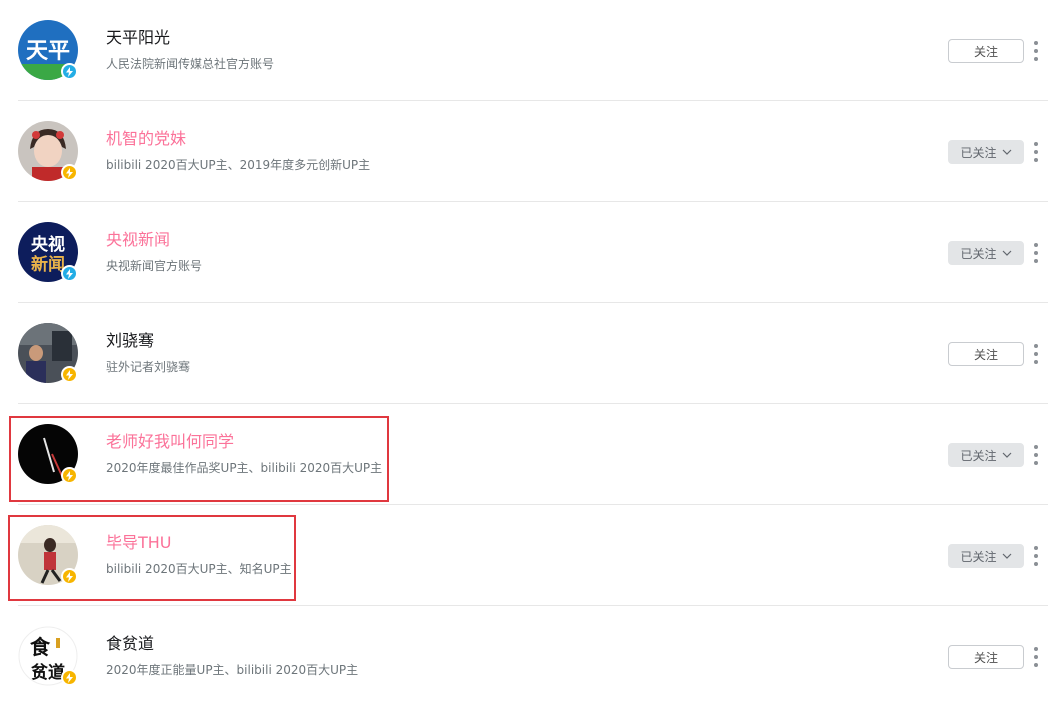 The height and width of the screenshot is (704, 1056). I want to click on user-signature: 2020年度正能量UP主、bilibili 2020百大UP主, so click(232, 670).